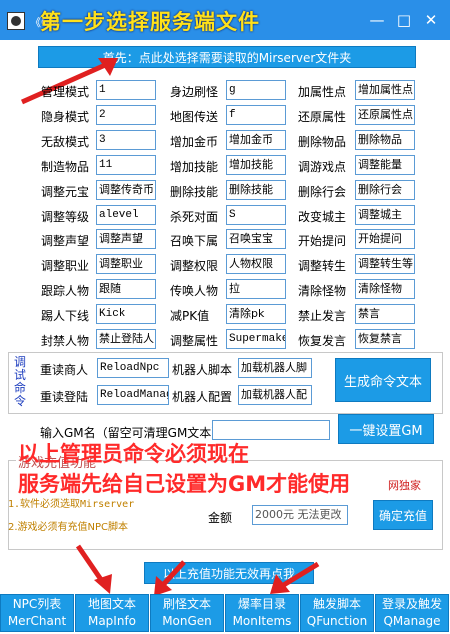 The image size is (450, 634). I want to click on generate-command-text-button: 生成命令文本, so click(383, 380).